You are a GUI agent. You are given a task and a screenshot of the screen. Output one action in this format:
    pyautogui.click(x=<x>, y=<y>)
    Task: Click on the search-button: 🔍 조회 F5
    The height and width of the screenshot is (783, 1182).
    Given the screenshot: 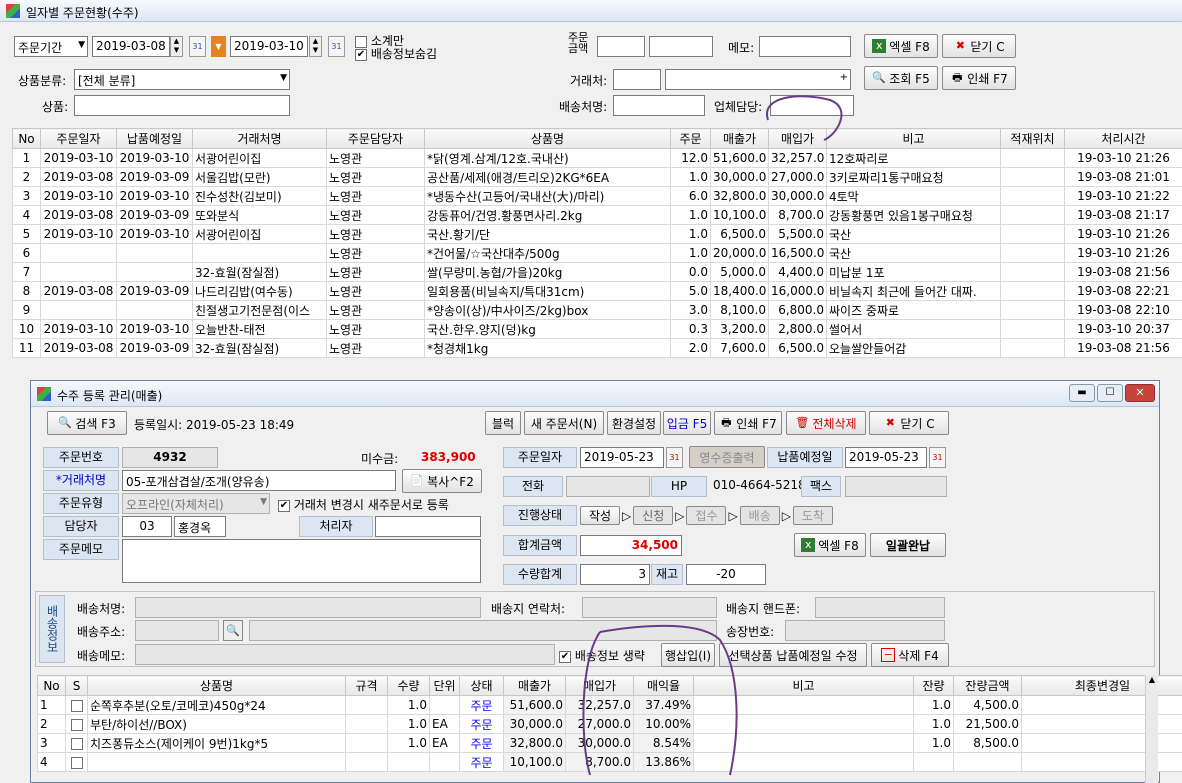 What is the action you would take?
    pyautogui.click(x=901, y=78)
    